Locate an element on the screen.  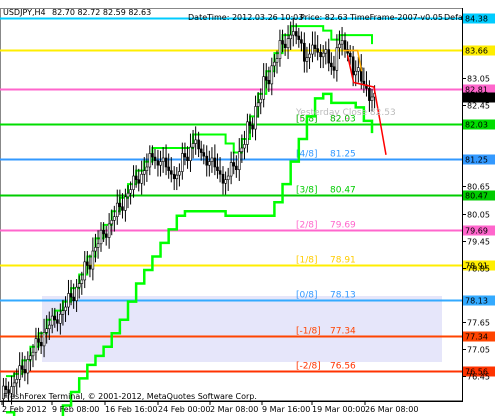
shaded-zone is located at coordinates (242, 329).